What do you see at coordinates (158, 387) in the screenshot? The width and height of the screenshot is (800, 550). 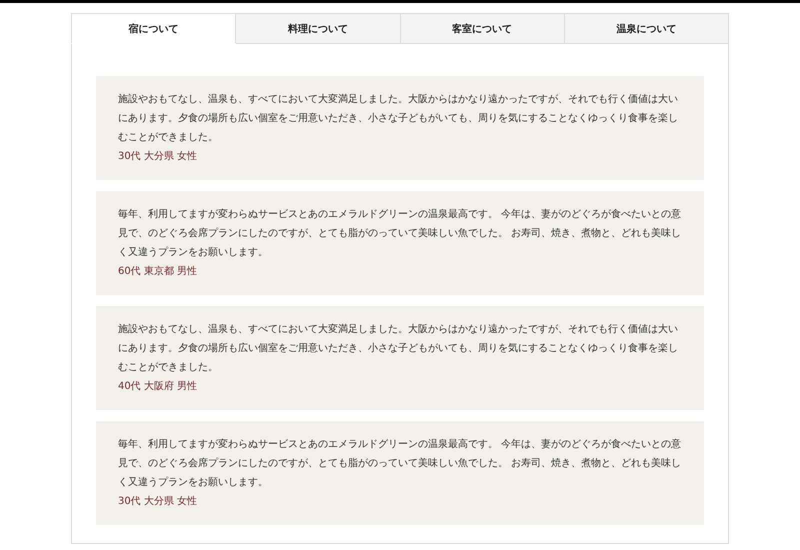 I see `reviewer-info: 40代 大阪府 男性` at bounding box center [158, 387].